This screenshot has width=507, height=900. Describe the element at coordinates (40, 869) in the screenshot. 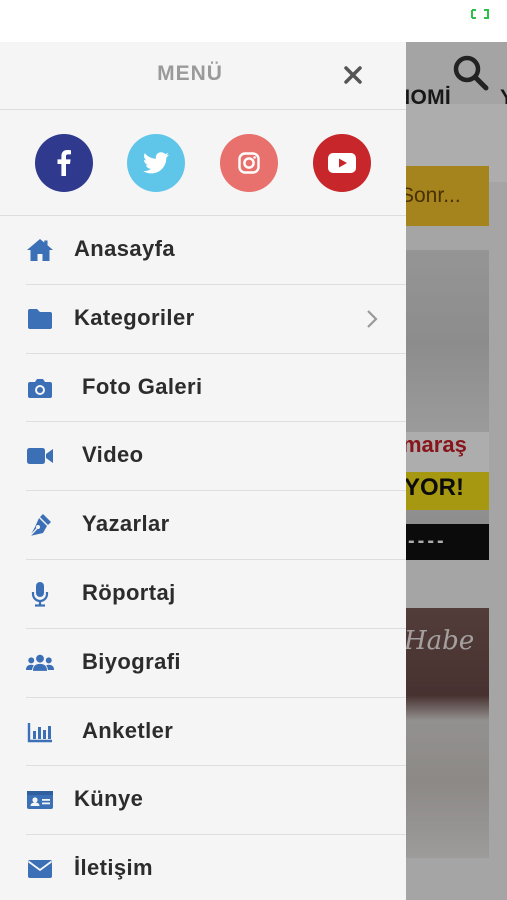

I see `envelope-icon` at that location.